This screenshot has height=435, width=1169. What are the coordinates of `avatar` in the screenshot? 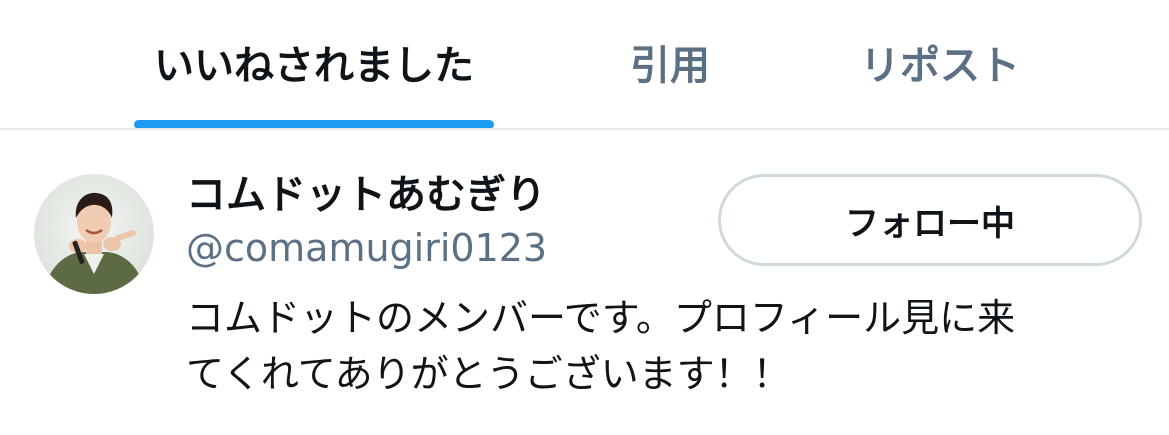 It's located at (94, 234).